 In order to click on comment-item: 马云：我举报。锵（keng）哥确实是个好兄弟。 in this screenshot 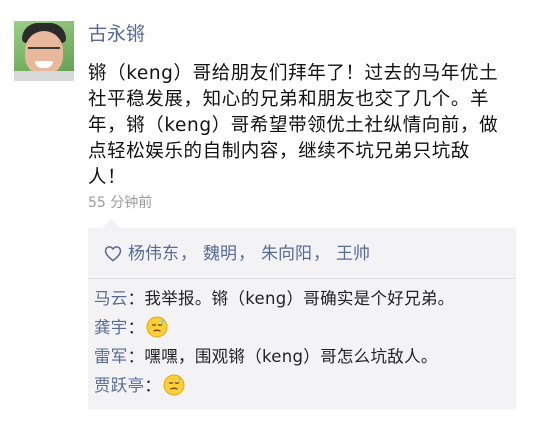, I will do `click(302, 298)`.